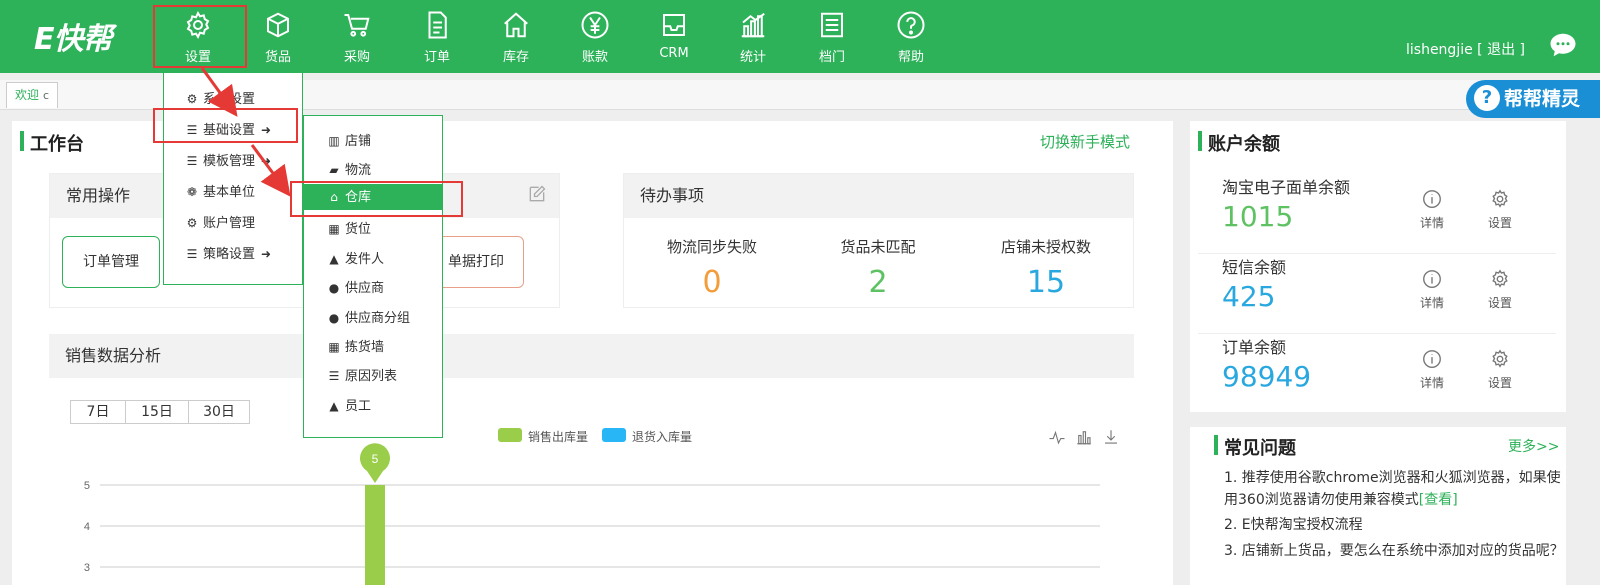 The height and width of the screenshot is (585, 1600). I want to click on highlight-box, so click(376, 199).